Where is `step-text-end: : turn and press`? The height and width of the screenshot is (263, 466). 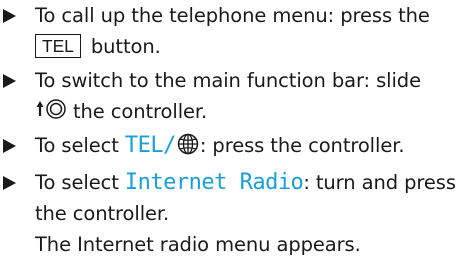
step-text-end: : turn and press is located at coordinates (379, 182).